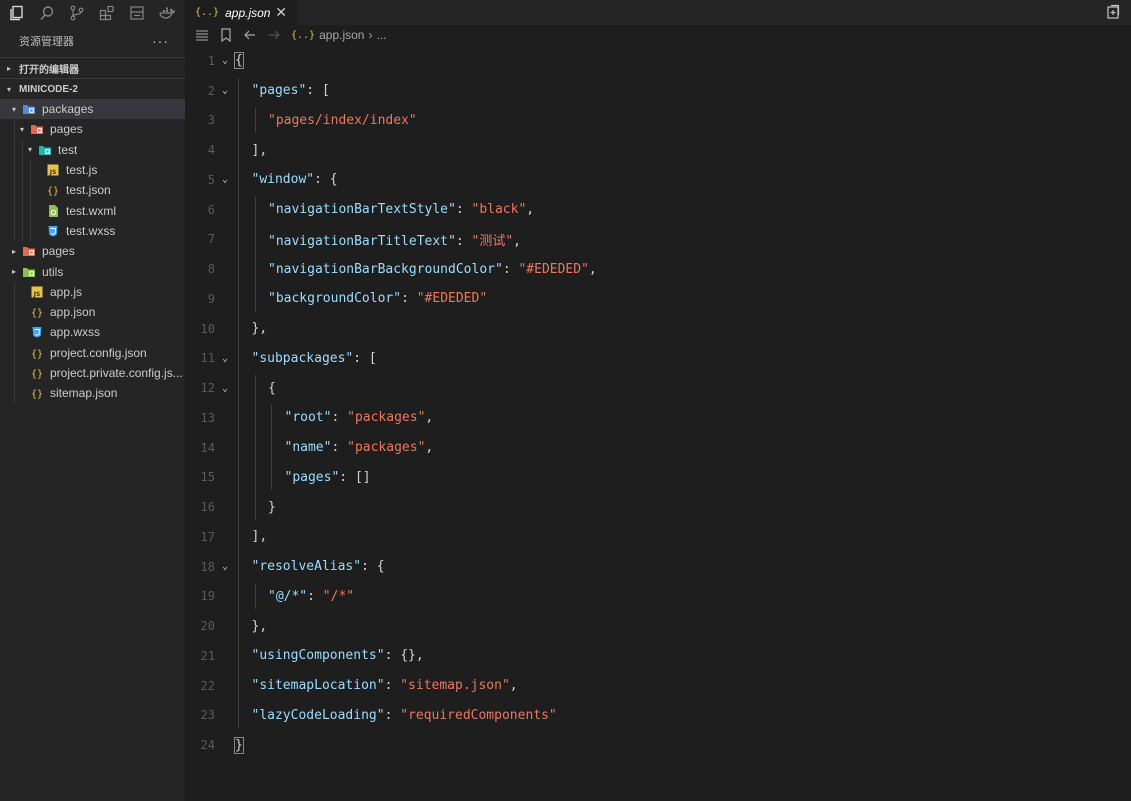  I want to click on tab-app-json: {..} app.json ✕, so click(242, 12).